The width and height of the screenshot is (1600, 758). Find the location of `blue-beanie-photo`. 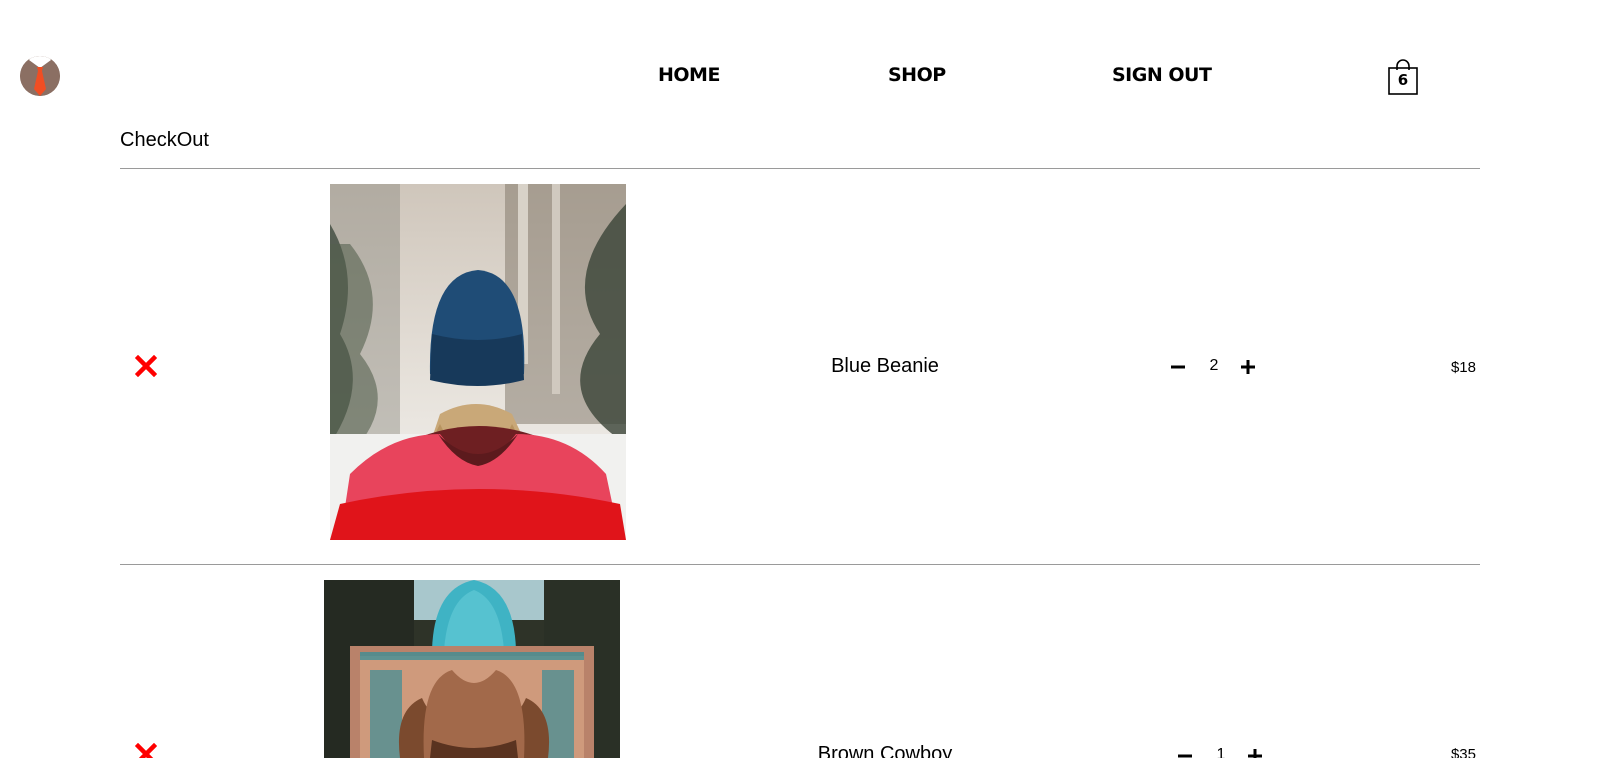

blue-beanie-photo is located at coordinates (478, 362).